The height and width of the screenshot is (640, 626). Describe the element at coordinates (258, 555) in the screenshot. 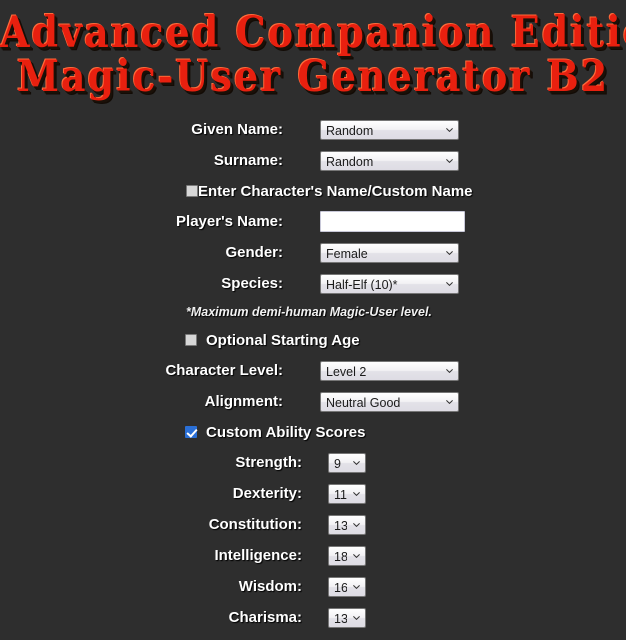

I see `intelligence-label: Intelligence:` at that location.